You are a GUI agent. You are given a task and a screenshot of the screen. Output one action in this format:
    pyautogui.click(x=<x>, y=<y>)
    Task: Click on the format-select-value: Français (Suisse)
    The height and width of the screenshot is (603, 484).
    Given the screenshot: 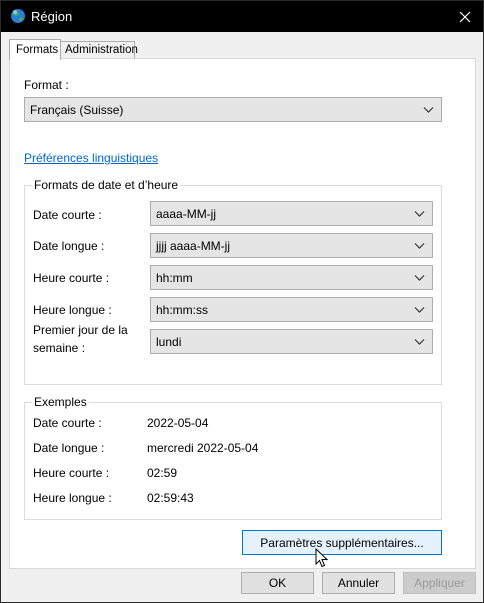 What is the action you would take?
    pyautogui.click(x=77, y=109)
    